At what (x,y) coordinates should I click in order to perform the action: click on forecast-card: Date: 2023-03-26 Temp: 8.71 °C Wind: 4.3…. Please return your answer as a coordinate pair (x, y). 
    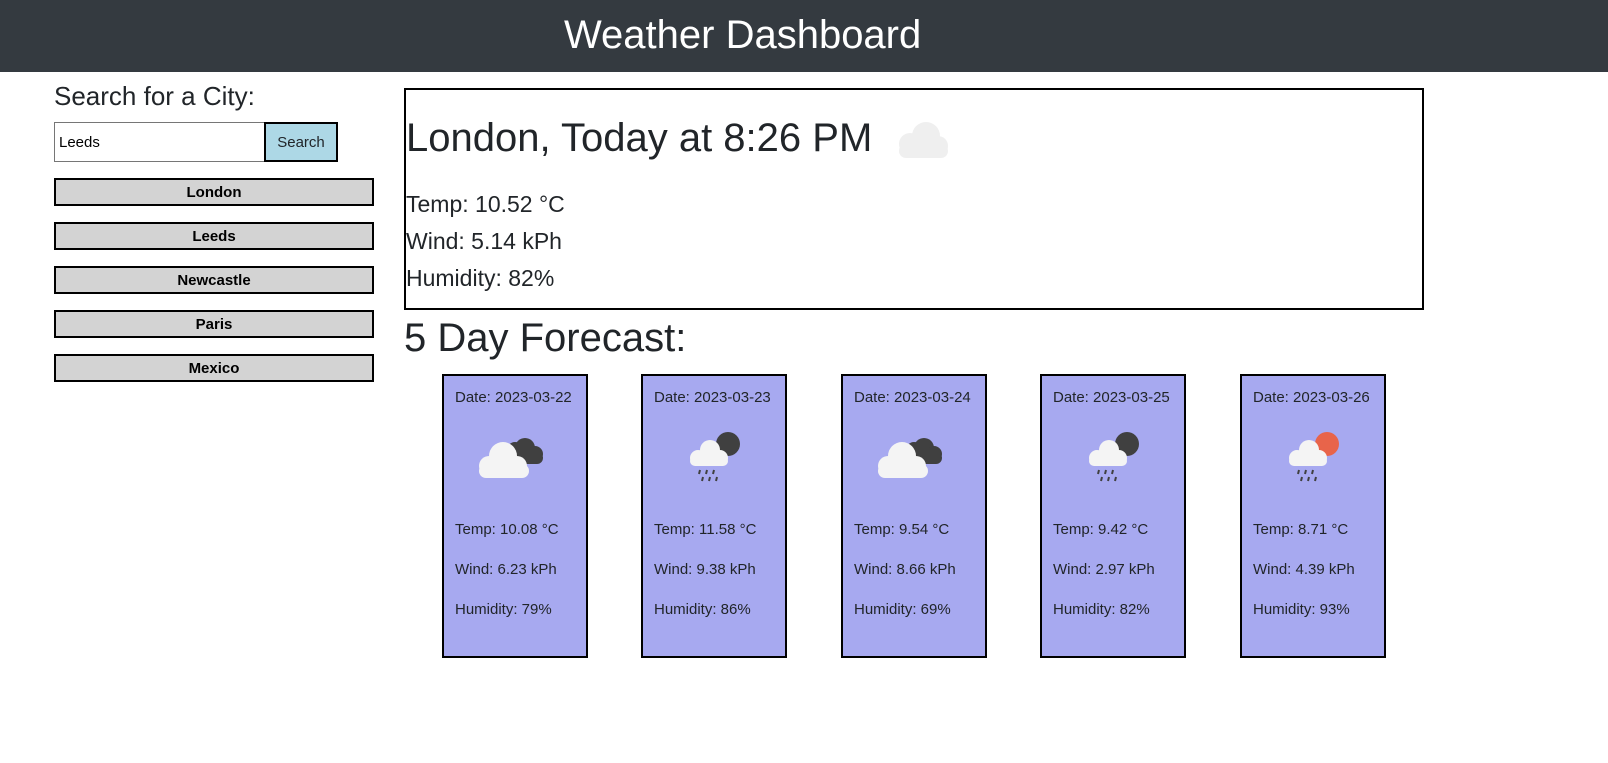
    Looking at the image, I should click on (1313, 516).